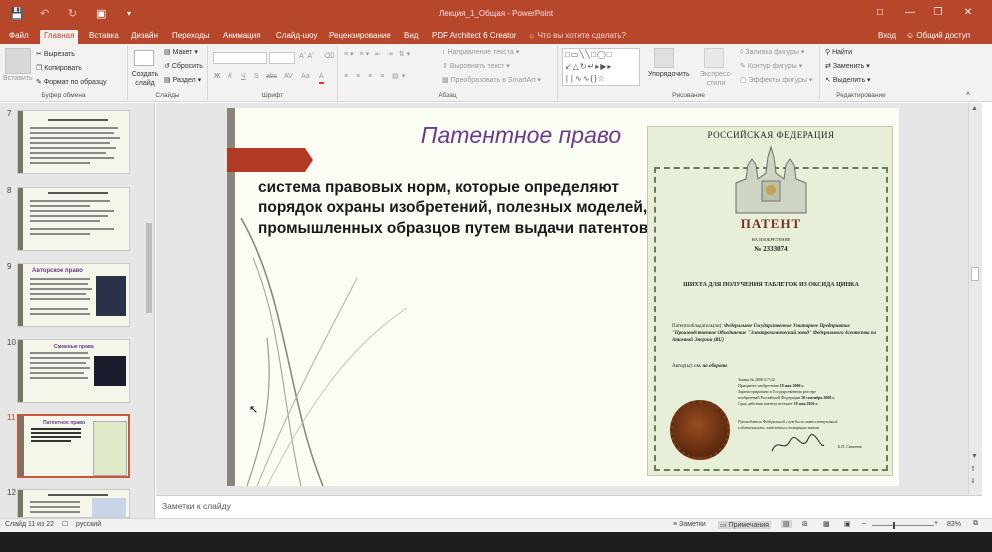 The image size is (992, 552). What do you see at coordinates (307, 57) in the screenshot?
I see `font-grow-shrink-icon: Aˆ Aˇ` at bounding box center [307, 57].